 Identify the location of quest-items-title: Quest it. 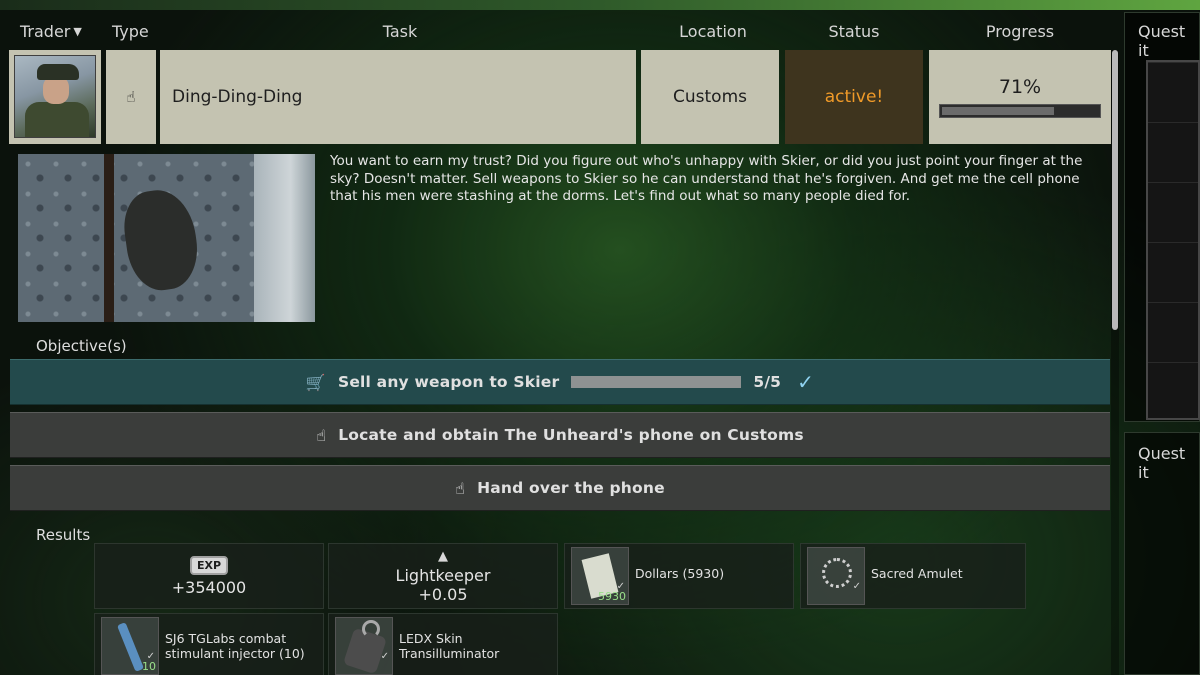
(1162, 41).